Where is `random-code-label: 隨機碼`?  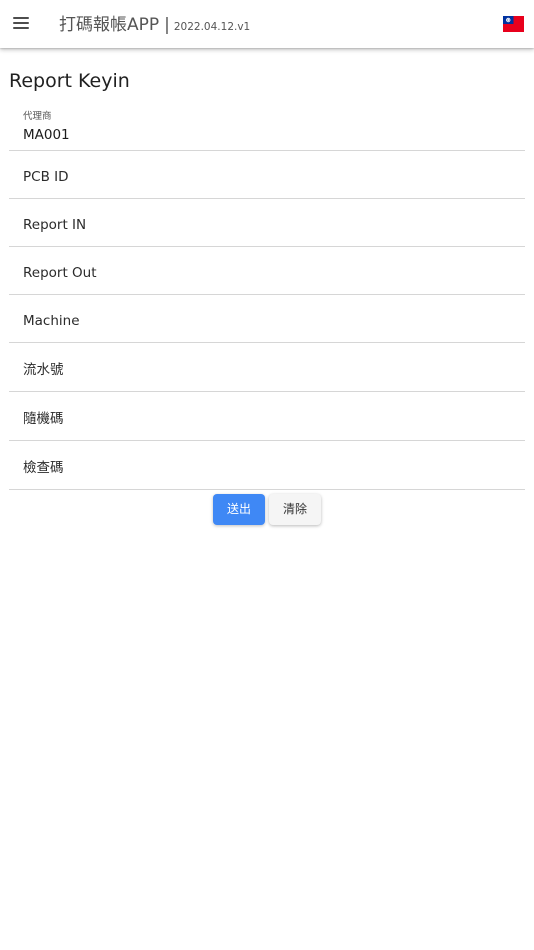 random-code-label: 隨機碼 is located at coordinates (43, 419).